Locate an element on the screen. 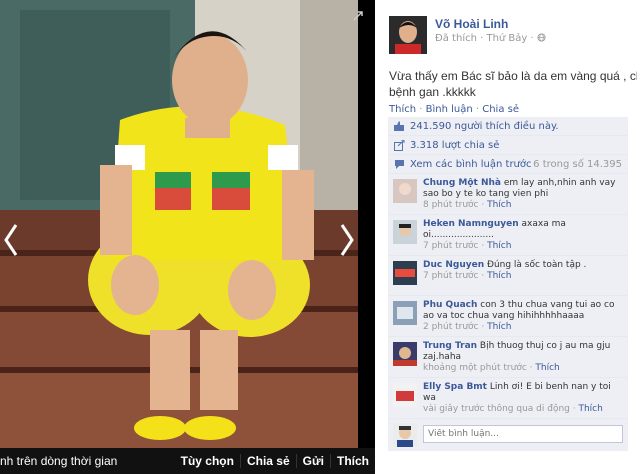  commenter-name: Duc Nguyen is located at coordinates (453, 265).